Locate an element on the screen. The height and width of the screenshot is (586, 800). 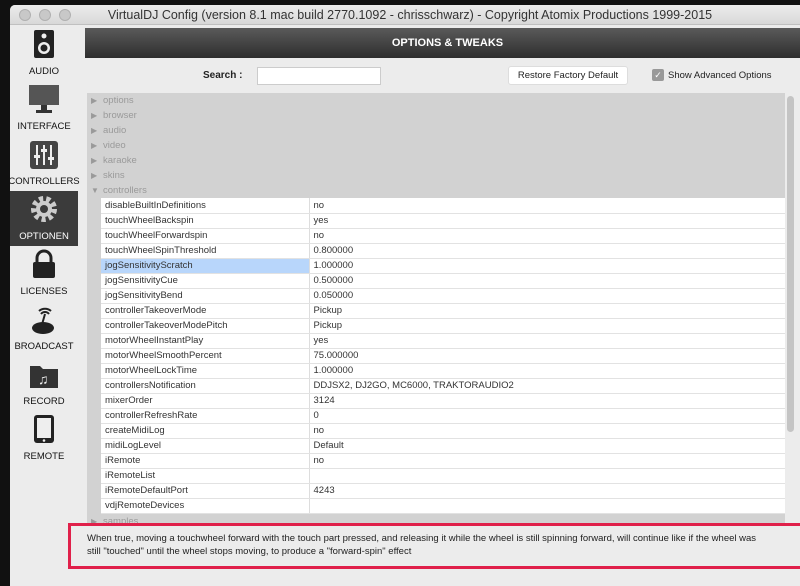
table-row: midiLogLevel Default is located at coordinates (443, 446).